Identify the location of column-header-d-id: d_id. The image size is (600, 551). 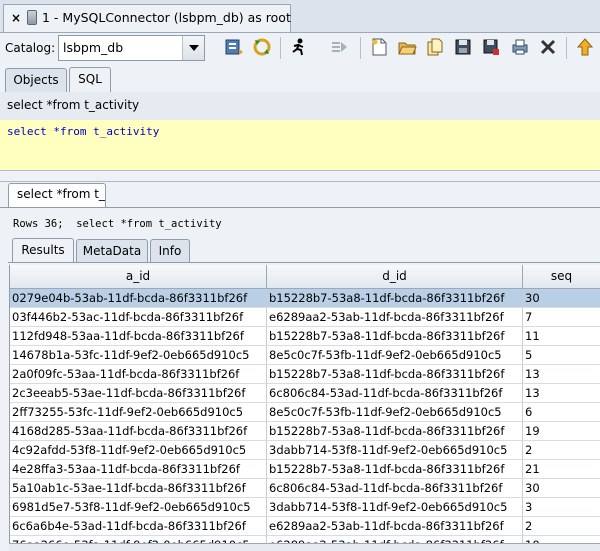
(395, 277).